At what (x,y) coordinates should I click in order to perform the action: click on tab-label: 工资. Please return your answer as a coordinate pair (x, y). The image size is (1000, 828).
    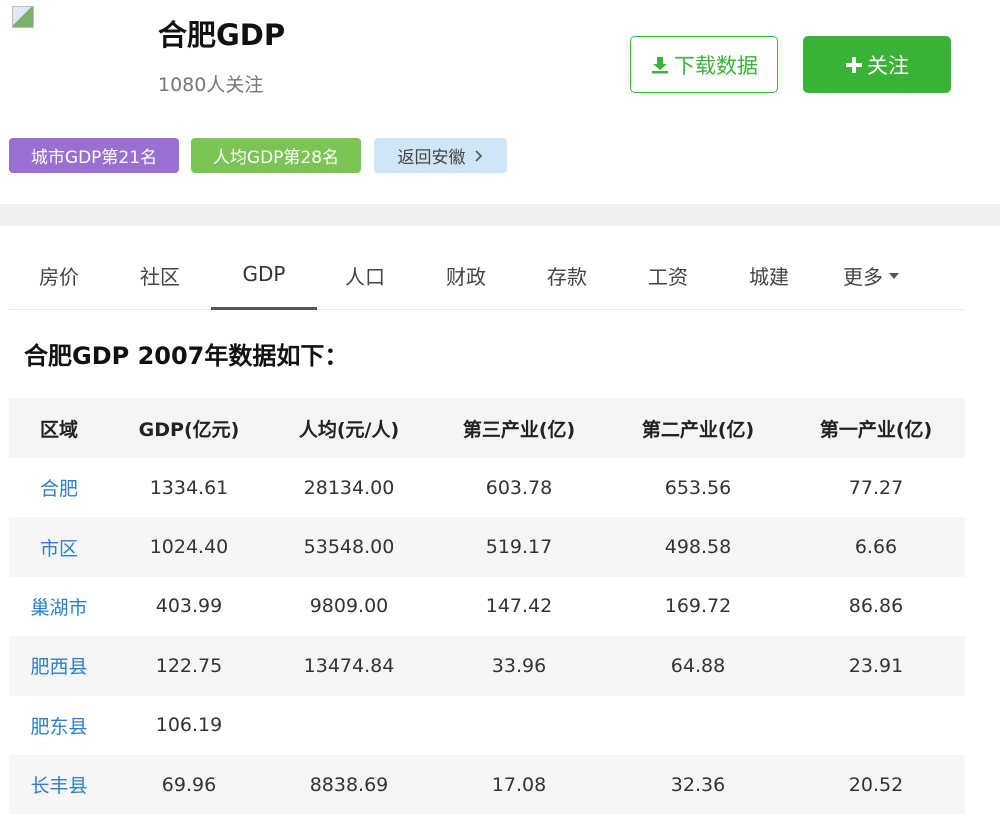
    Looking at the image, I should click on (668, 276).